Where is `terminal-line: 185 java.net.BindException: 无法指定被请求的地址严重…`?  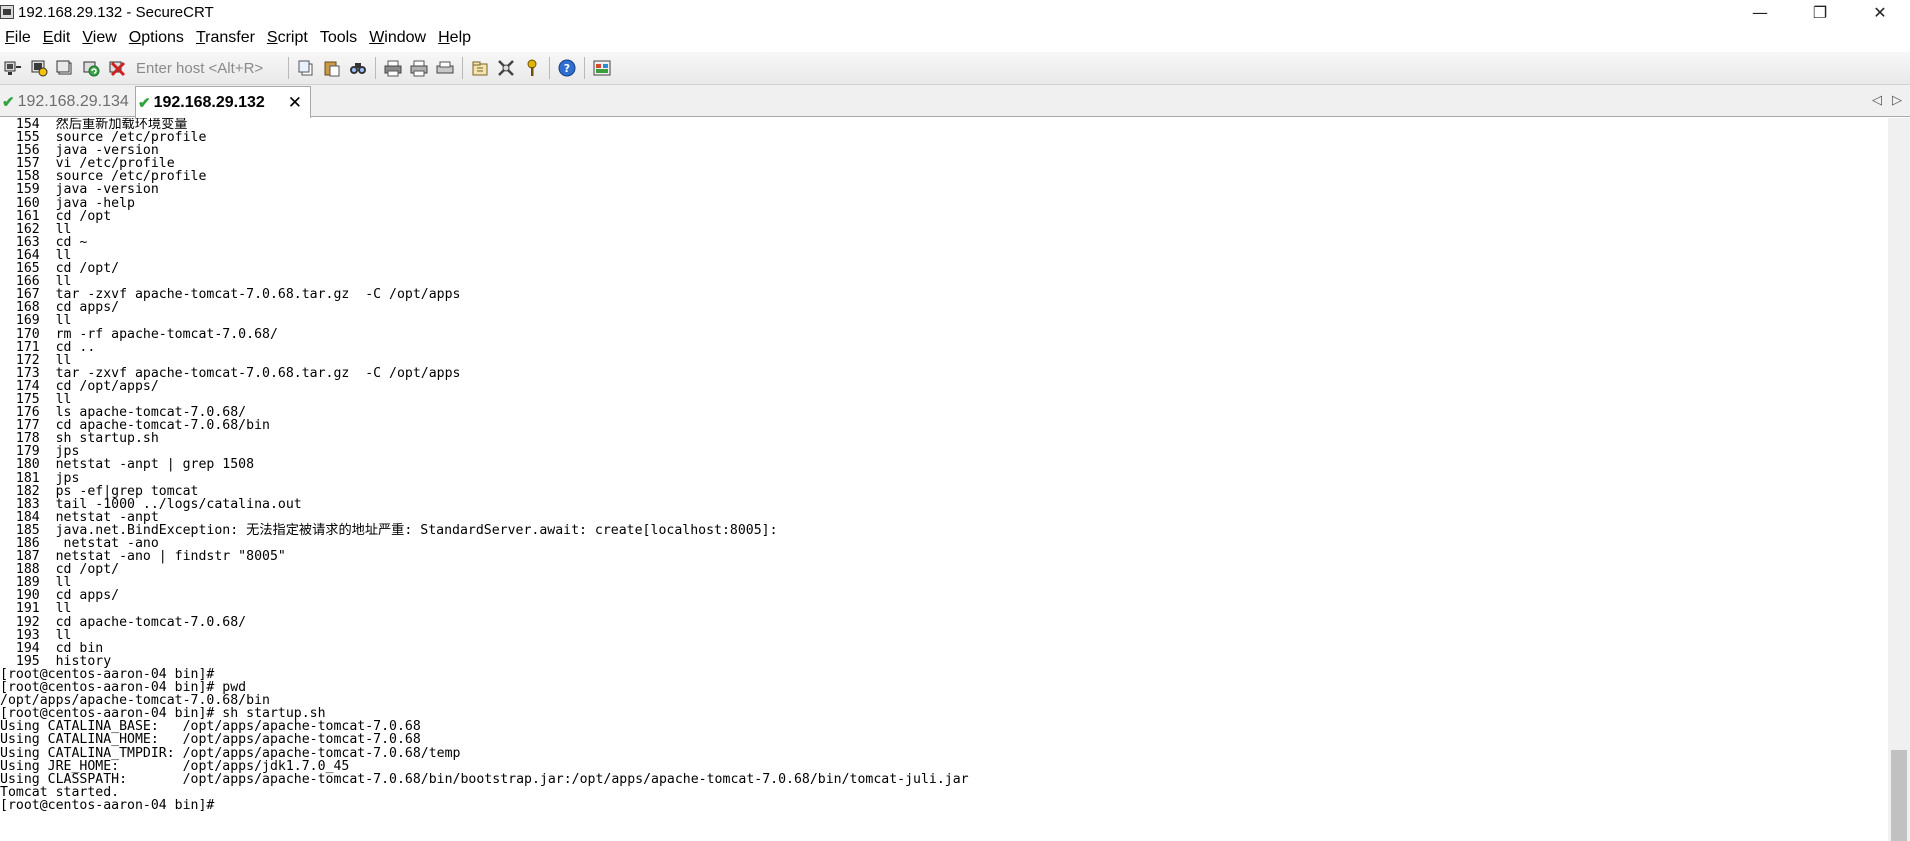
terminal-line: 185 java.net.BindException: 无法指定被请求的地址严重… is located at coordinates (389, 530).